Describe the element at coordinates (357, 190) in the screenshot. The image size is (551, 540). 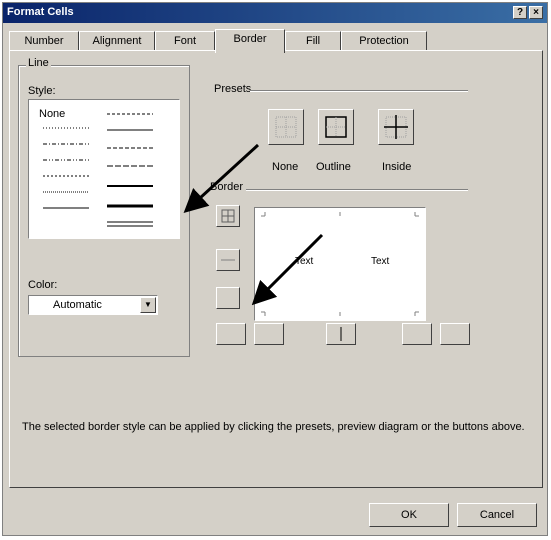
I see `border-separator` at that location.